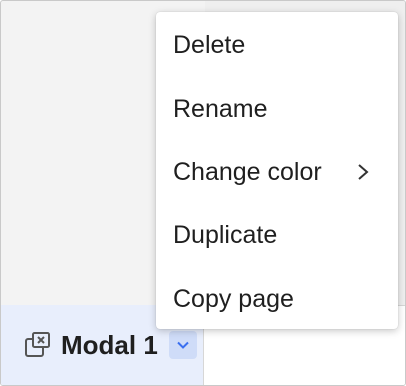 The height and width of the screenshot is (386, 406). What do you see at coordinates (220, 108) in the screenshot?
I see `menu-item-label: Rename` at bounding box center [220, 108].